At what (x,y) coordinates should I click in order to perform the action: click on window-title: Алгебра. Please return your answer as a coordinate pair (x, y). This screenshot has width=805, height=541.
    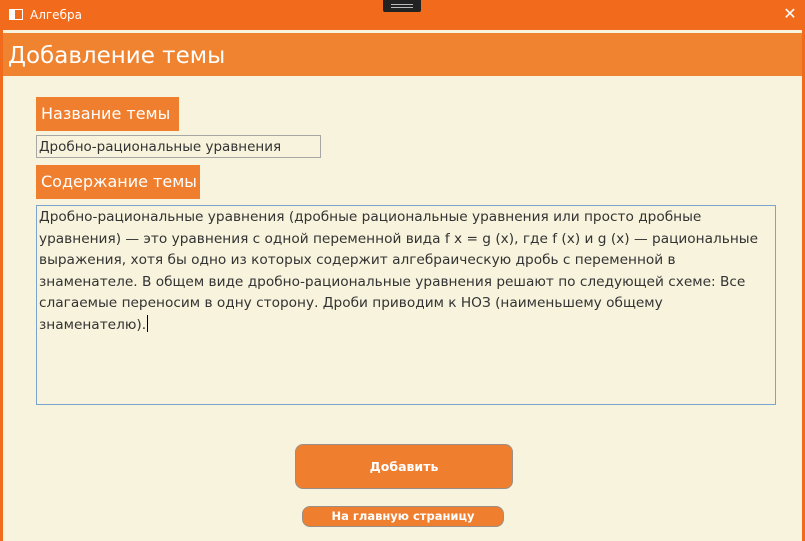
    Looking at the image, I should click on (56, 15).